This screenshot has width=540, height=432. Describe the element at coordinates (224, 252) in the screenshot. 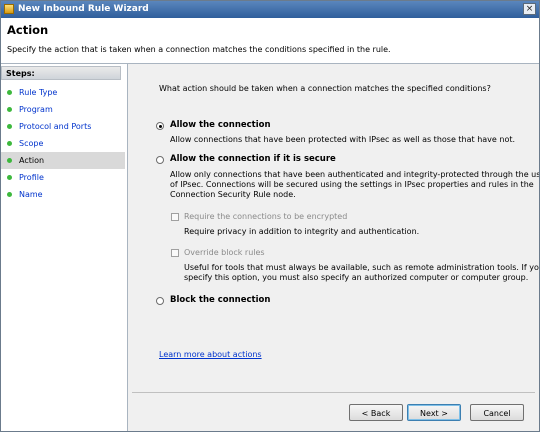

I see `override-block-rules-label: Override block rules` at that location.